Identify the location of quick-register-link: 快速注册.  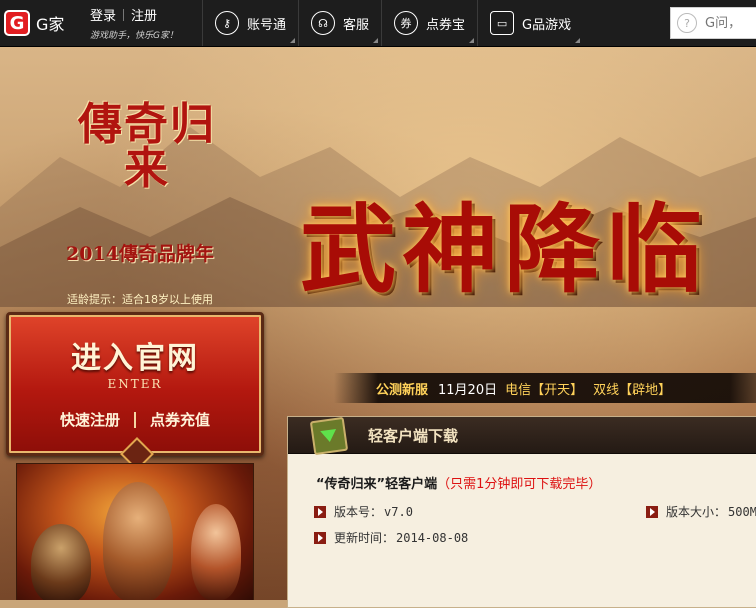
(90, 419).